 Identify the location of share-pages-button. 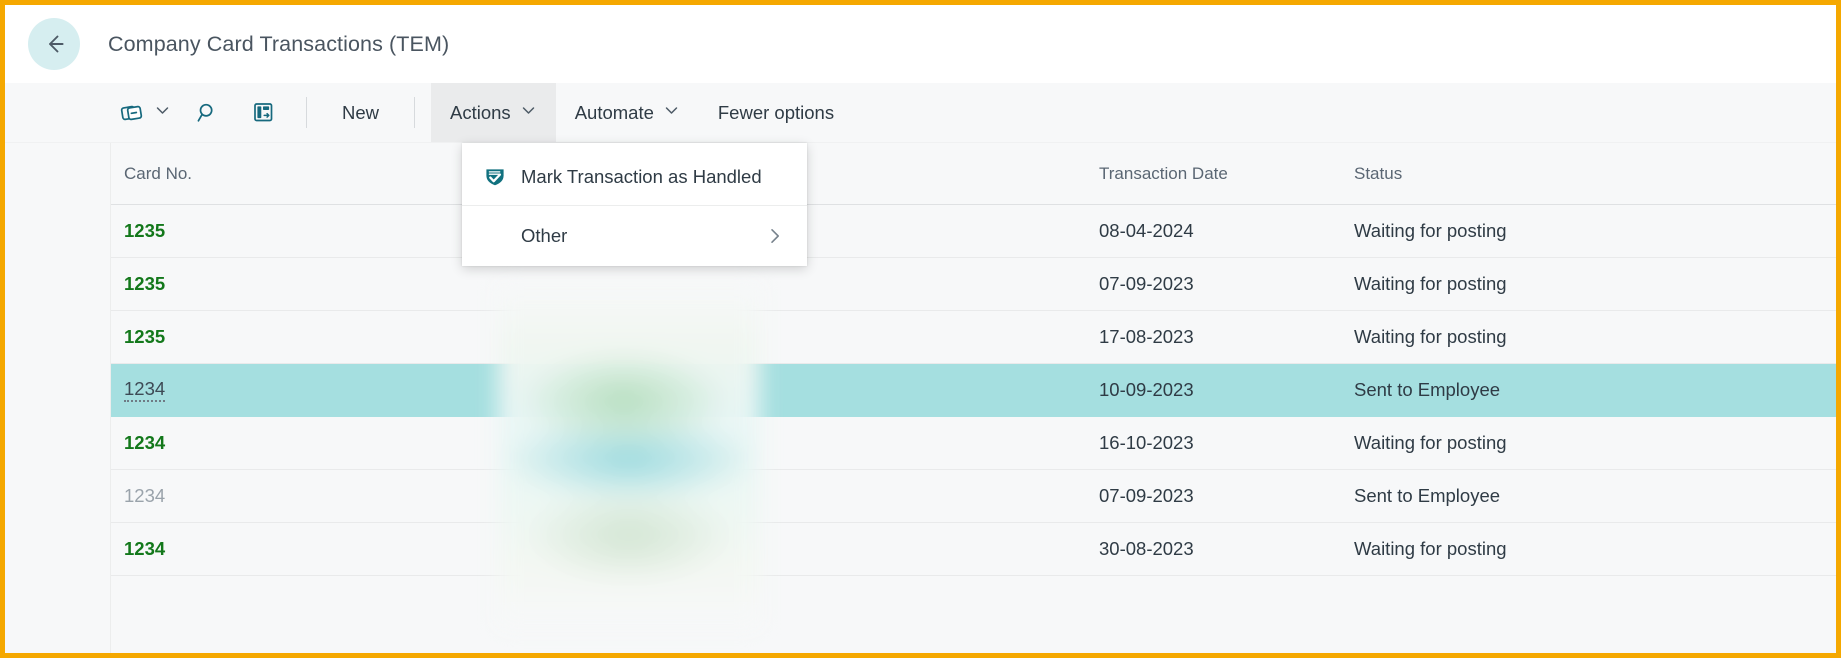
(132, 112).